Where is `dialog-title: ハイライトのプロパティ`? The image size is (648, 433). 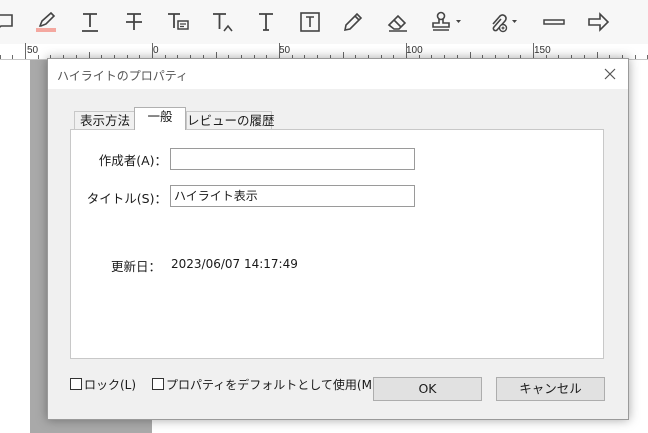 dialog-title: ハイライトのプロパティ is located at coordinates (123, 76).